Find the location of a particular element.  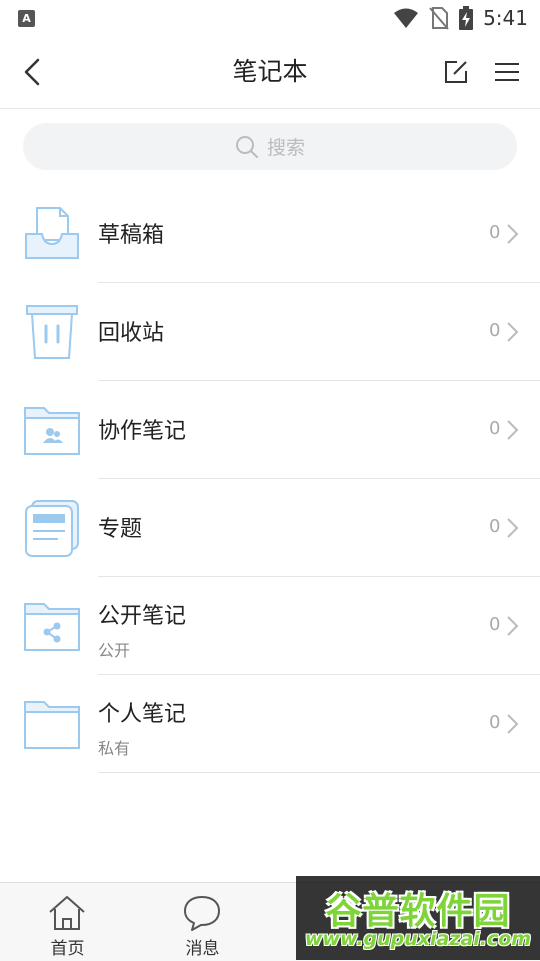

back-button is located at coordinates (32, 72).